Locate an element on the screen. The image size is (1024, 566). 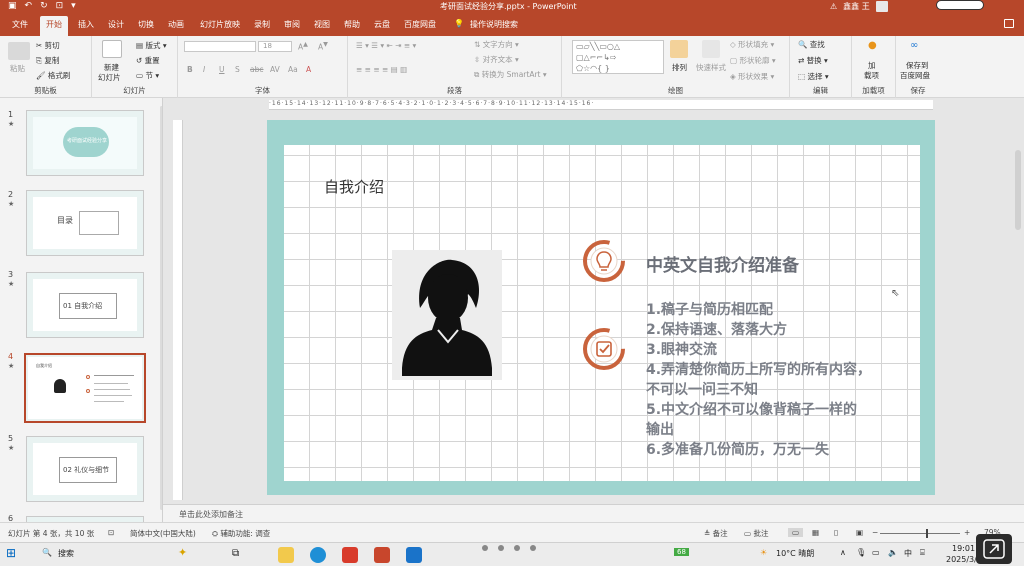
reading-view-icon: ▯ is located at coordinates (836, 532).